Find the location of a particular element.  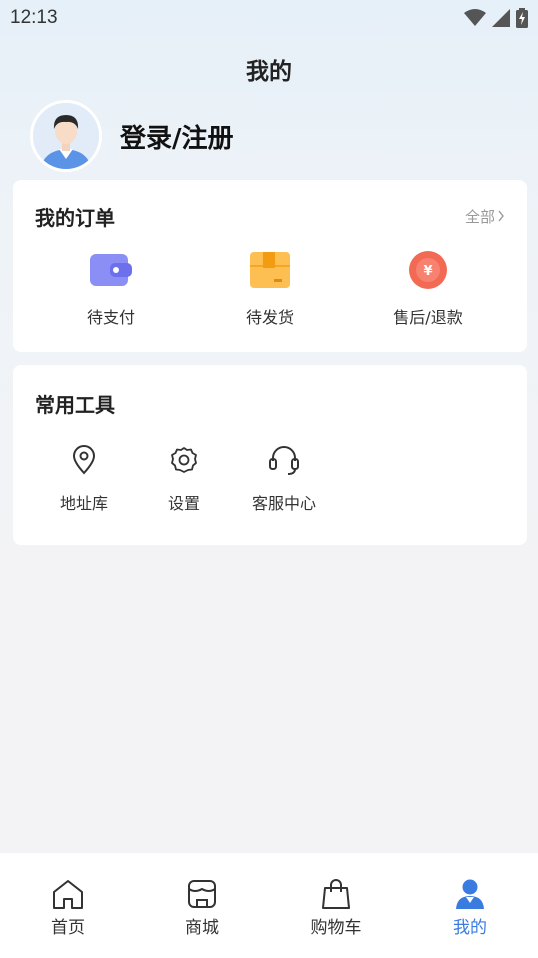

order-after-sales: ¥ 售后/退款 is located at coordinates (428, 289).